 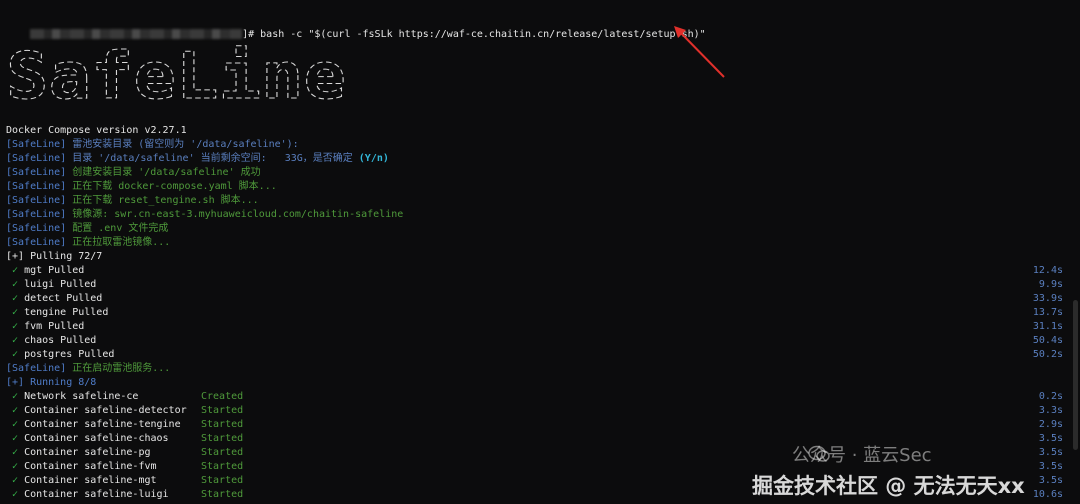 I want to click on container-name: Network safeline-ce, so click(x=81, y=396).